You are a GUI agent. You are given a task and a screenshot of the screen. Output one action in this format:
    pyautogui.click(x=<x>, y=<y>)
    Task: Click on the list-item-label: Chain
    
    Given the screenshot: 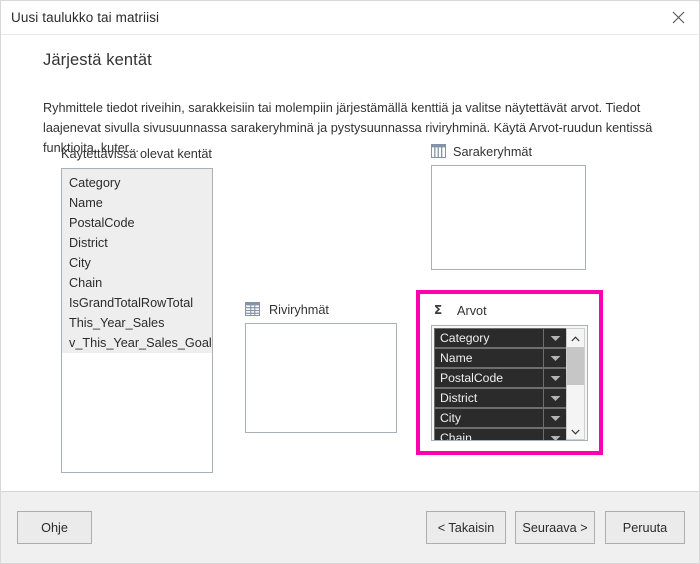 What is the action you would take?
    pyautogui.click(x=86, y=283)
    